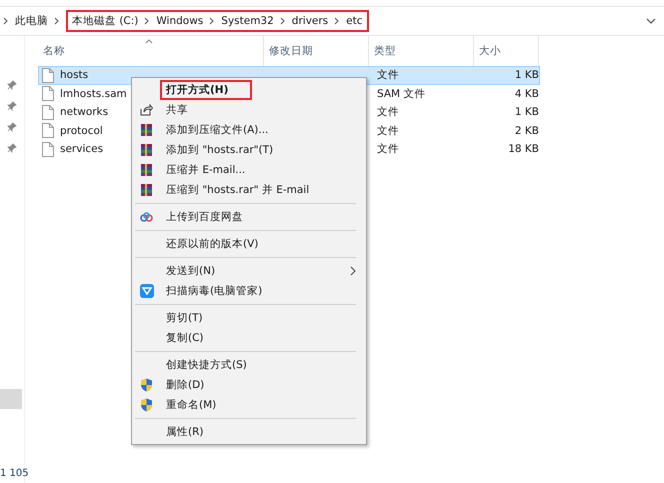 The height and width of the screenshot is (483, 664). What do you see at coordinates (84, 112) in the screenshot?
I see `file-name: networks` at bounding box center [84, 112].